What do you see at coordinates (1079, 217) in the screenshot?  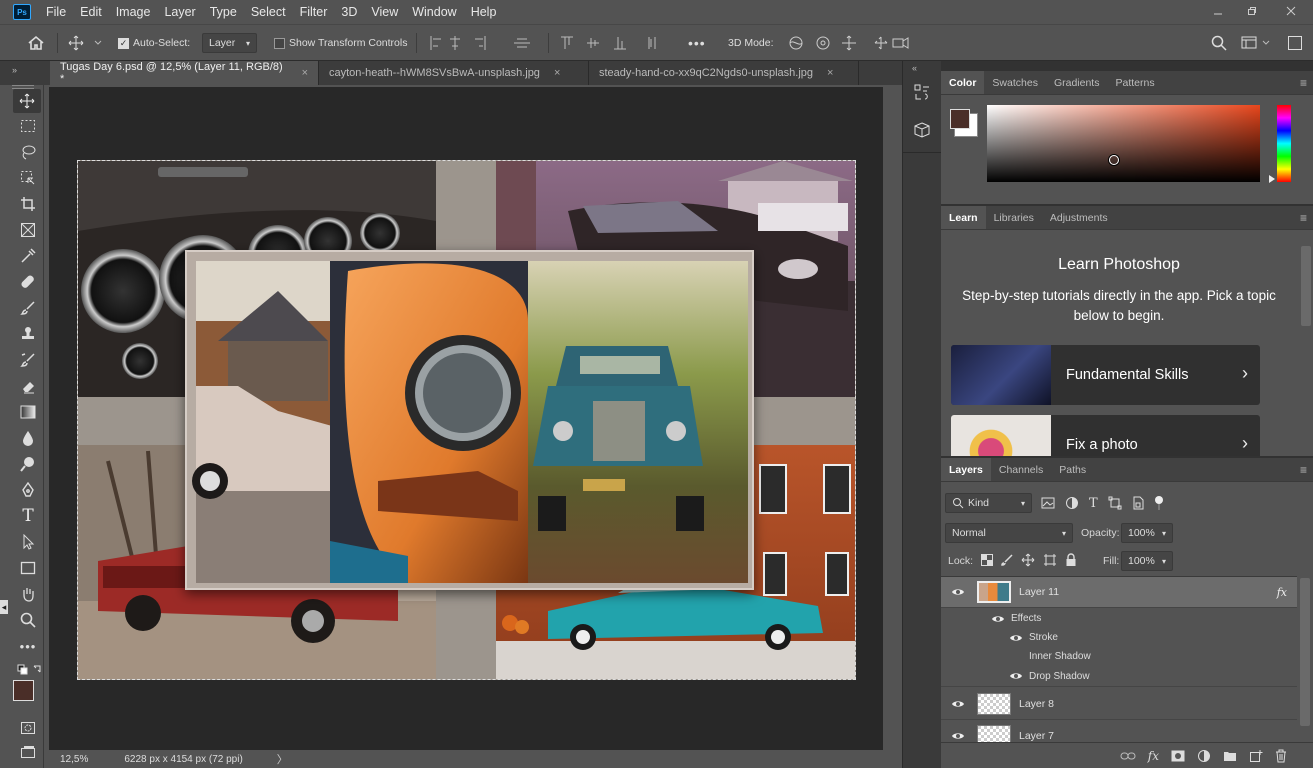 I see `tab-adjustments: Adjustments` at bounding box center [1079, 217].